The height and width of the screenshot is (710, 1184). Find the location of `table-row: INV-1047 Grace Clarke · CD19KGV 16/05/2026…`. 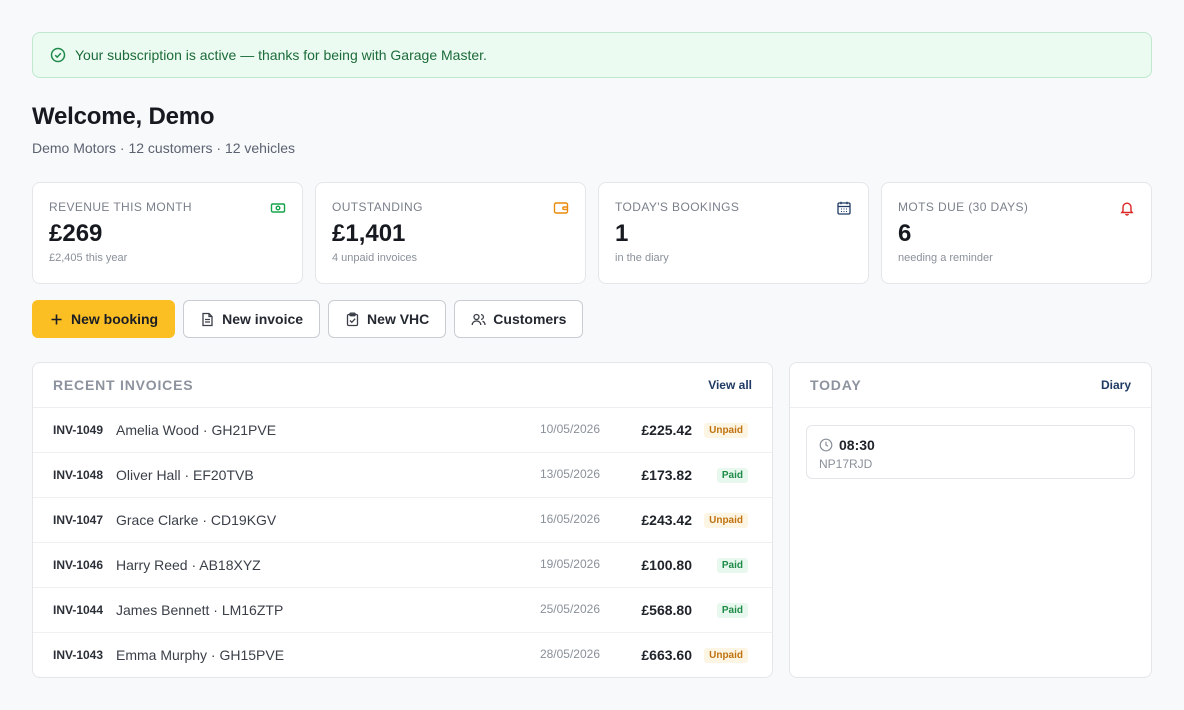

table-row: INV-1047 Grace Clarke · CD19KGV 16/05/2026… is located at coordinates (402, 520).